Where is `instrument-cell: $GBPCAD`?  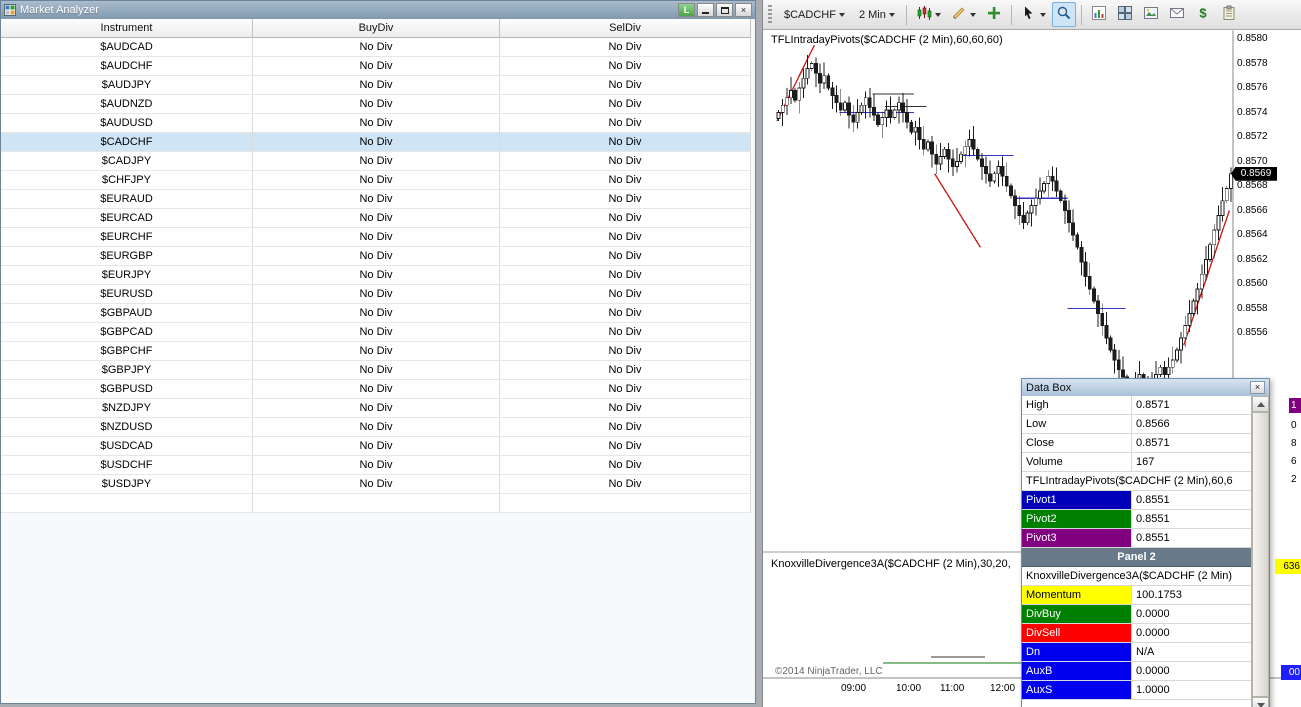 instrument-cell: $GBPCAD is located at coordinates (127, 332).